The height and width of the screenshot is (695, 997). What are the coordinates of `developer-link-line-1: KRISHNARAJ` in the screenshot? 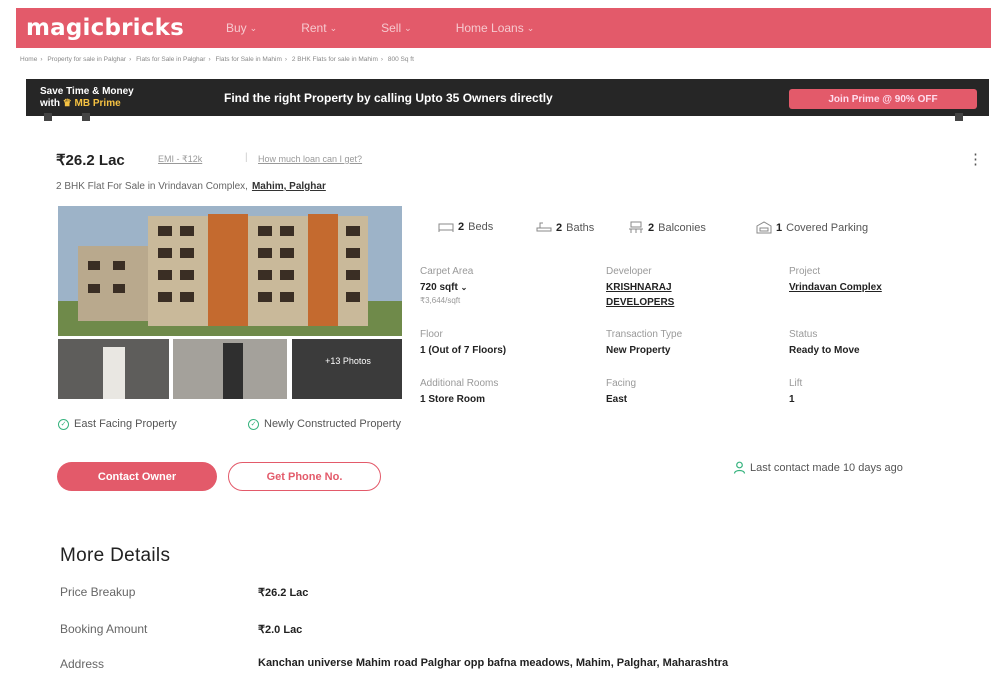 It's located at (639, 287).